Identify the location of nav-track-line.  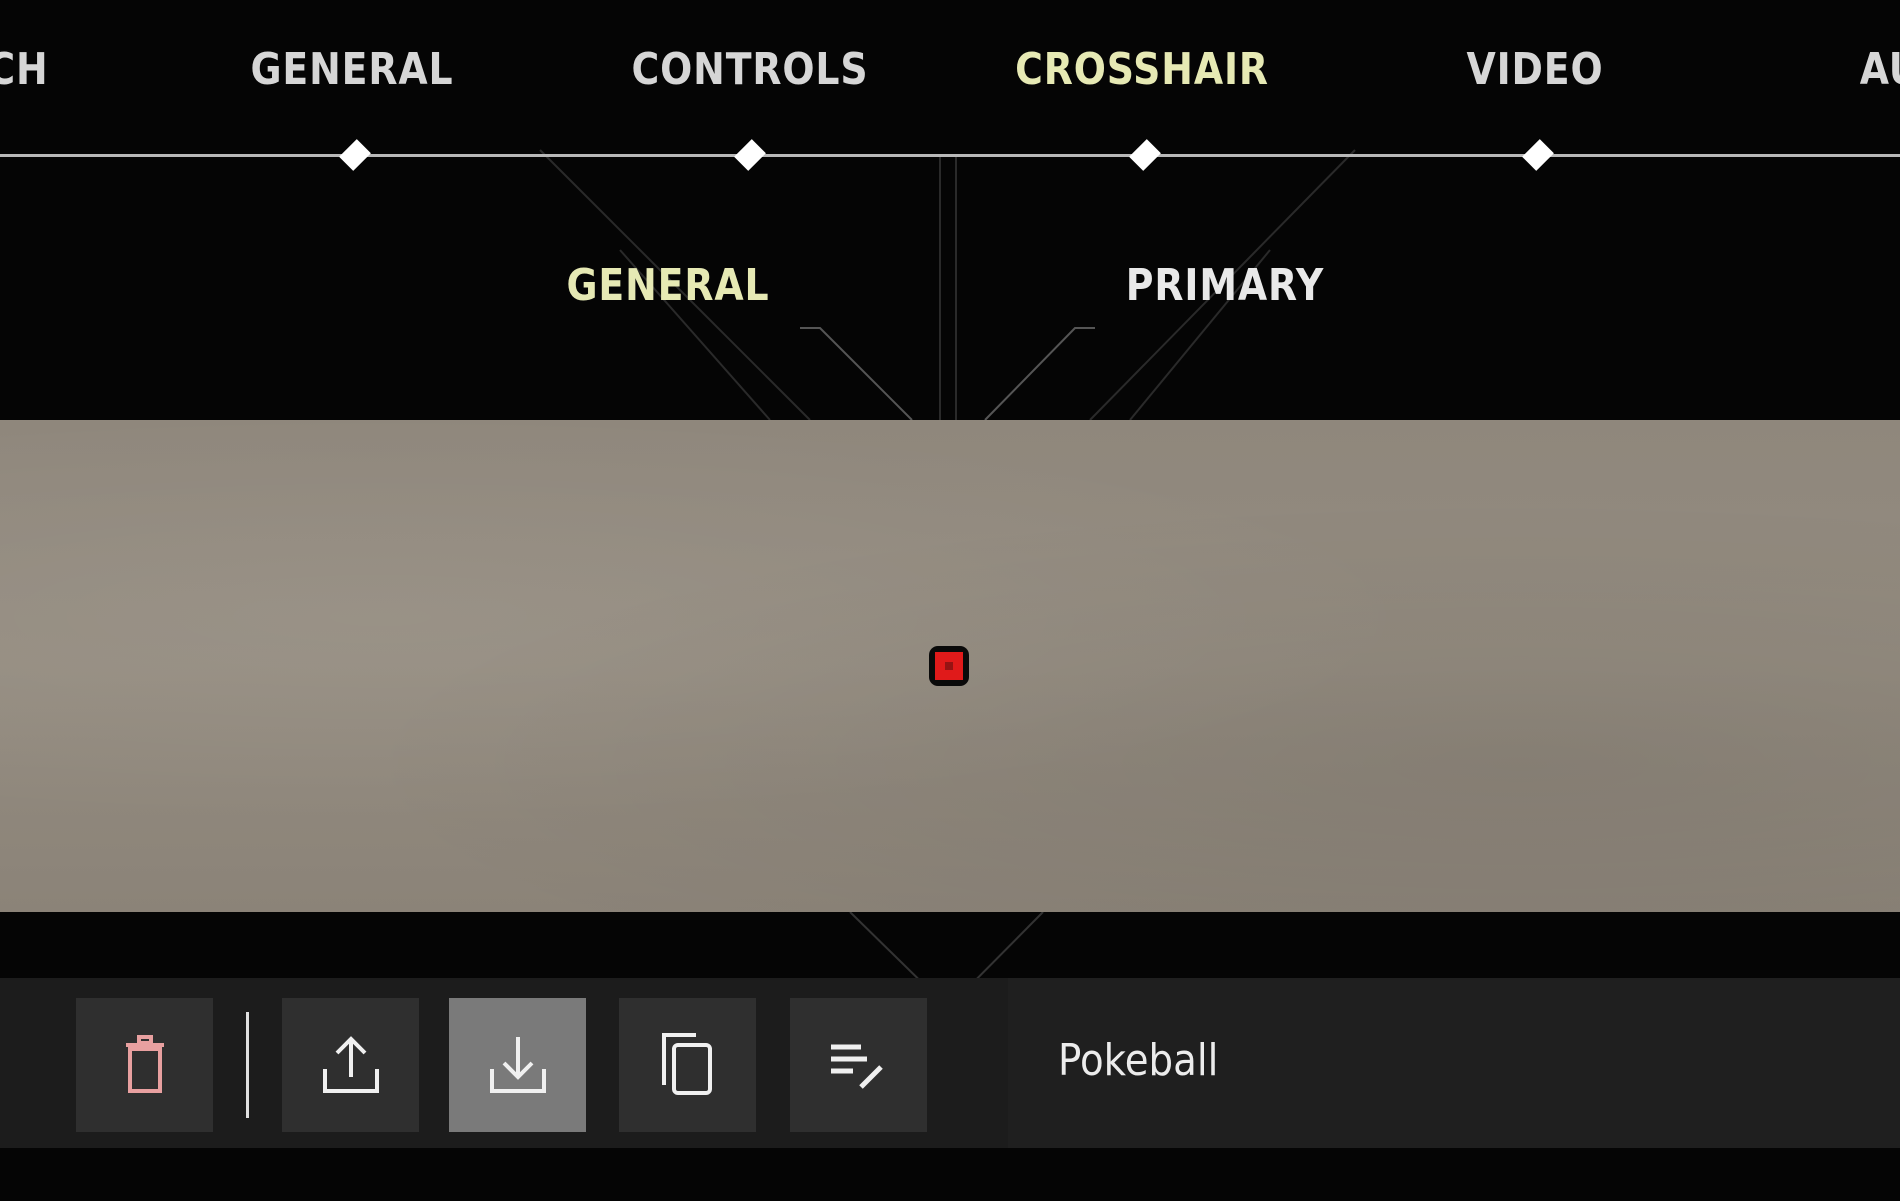
(950, 155).